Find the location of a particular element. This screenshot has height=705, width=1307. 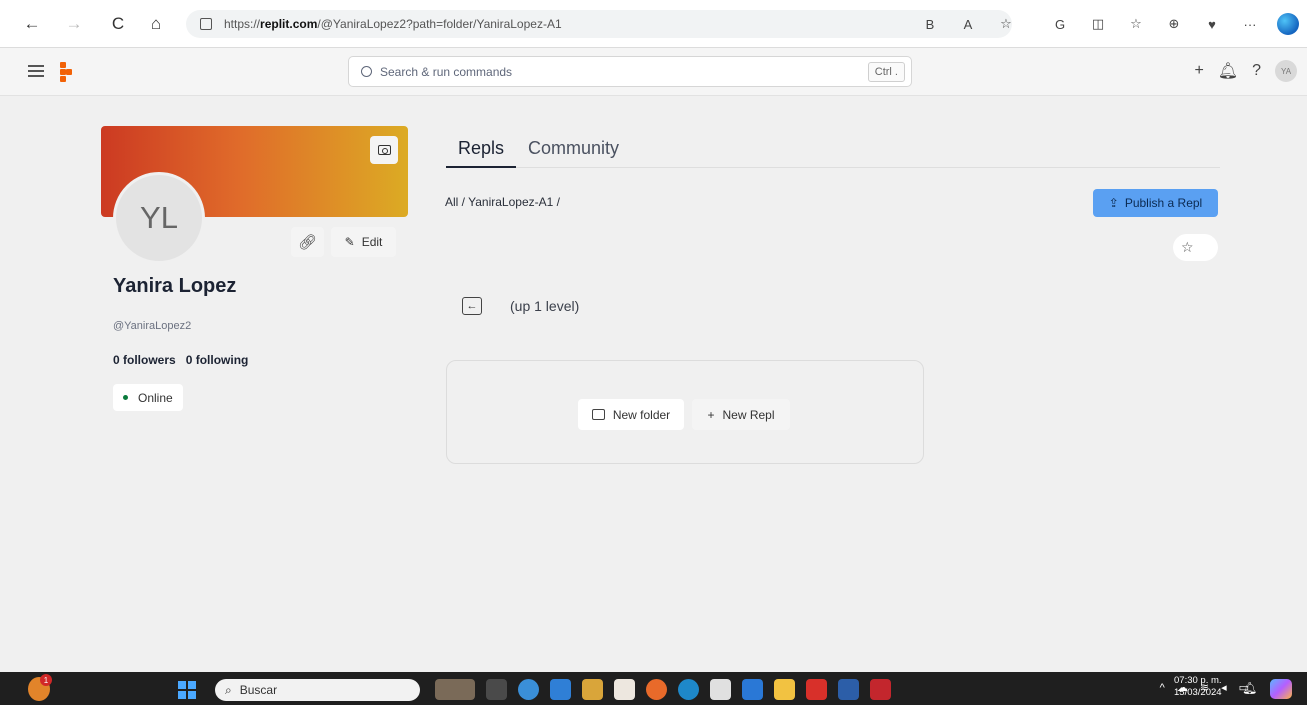

profile-tabs: Repls Community is located at coordinates (833, 150).